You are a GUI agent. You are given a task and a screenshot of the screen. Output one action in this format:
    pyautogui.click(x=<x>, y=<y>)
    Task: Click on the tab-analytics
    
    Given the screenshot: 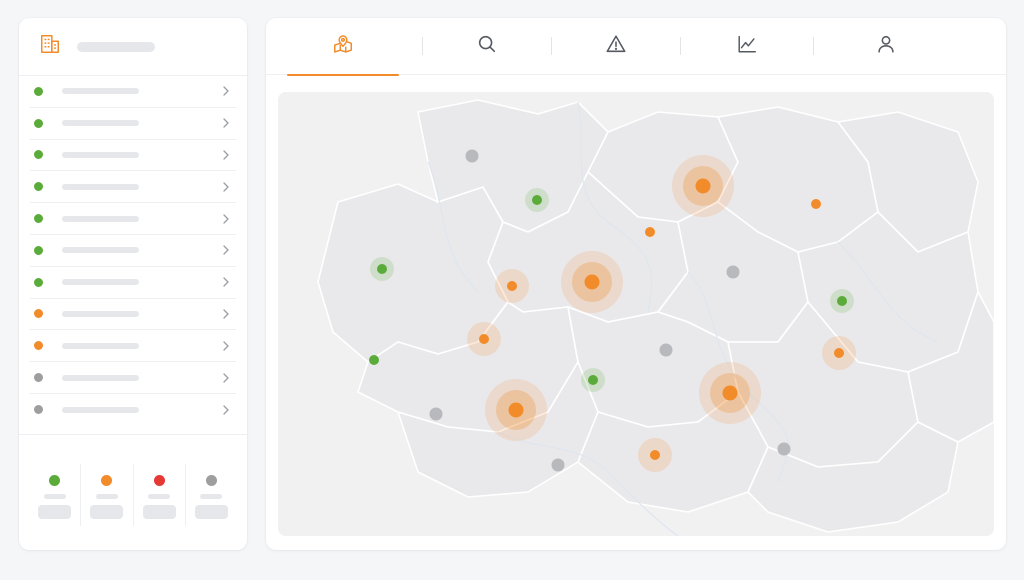 What is the action you would take?
    pyautogui.click(x=747, y=46)
    